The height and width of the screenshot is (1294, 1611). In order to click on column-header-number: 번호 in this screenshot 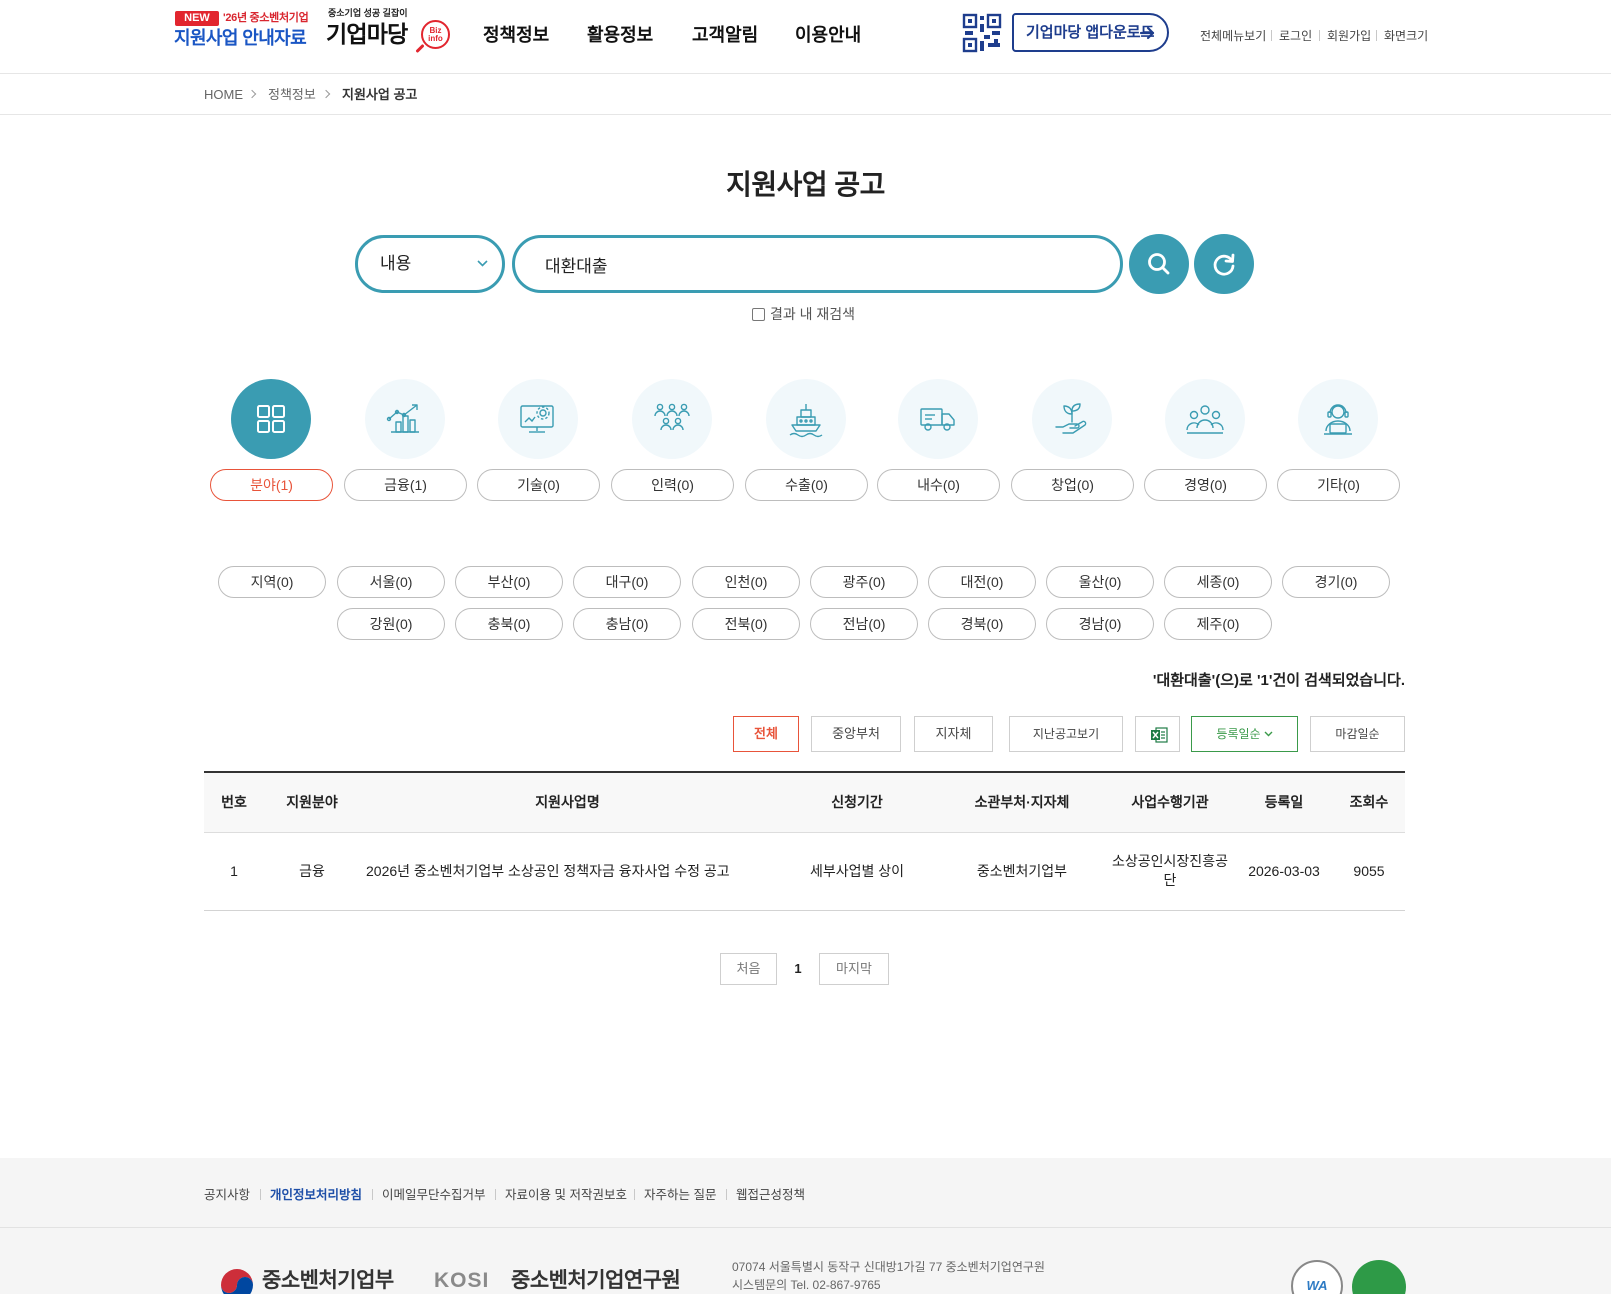, I will do `click(234, 802)`.